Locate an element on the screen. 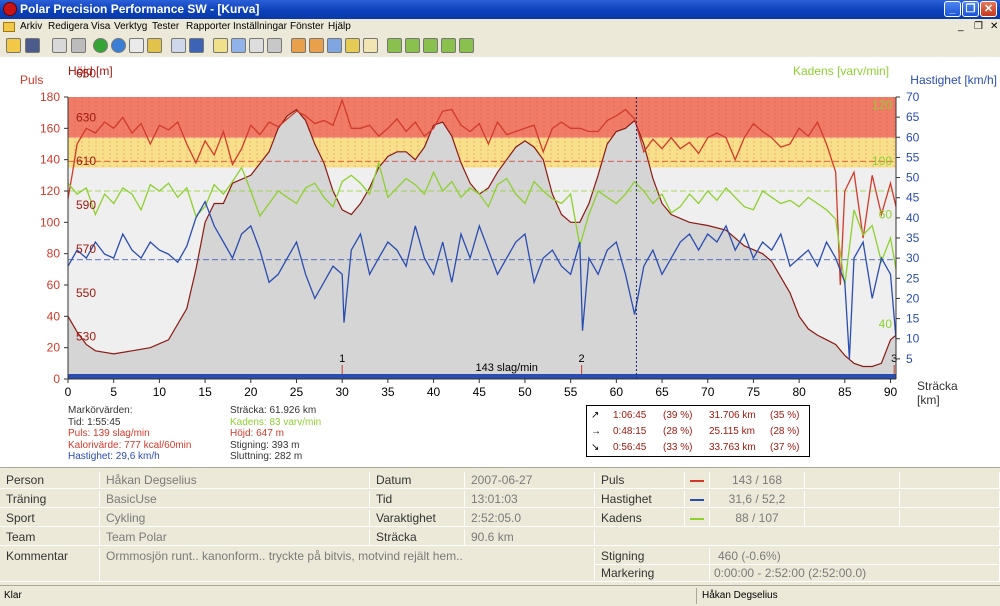 The height and width of the screenshot is (606, 1000). close-button: ✕ is located at coordinates (988, 9).